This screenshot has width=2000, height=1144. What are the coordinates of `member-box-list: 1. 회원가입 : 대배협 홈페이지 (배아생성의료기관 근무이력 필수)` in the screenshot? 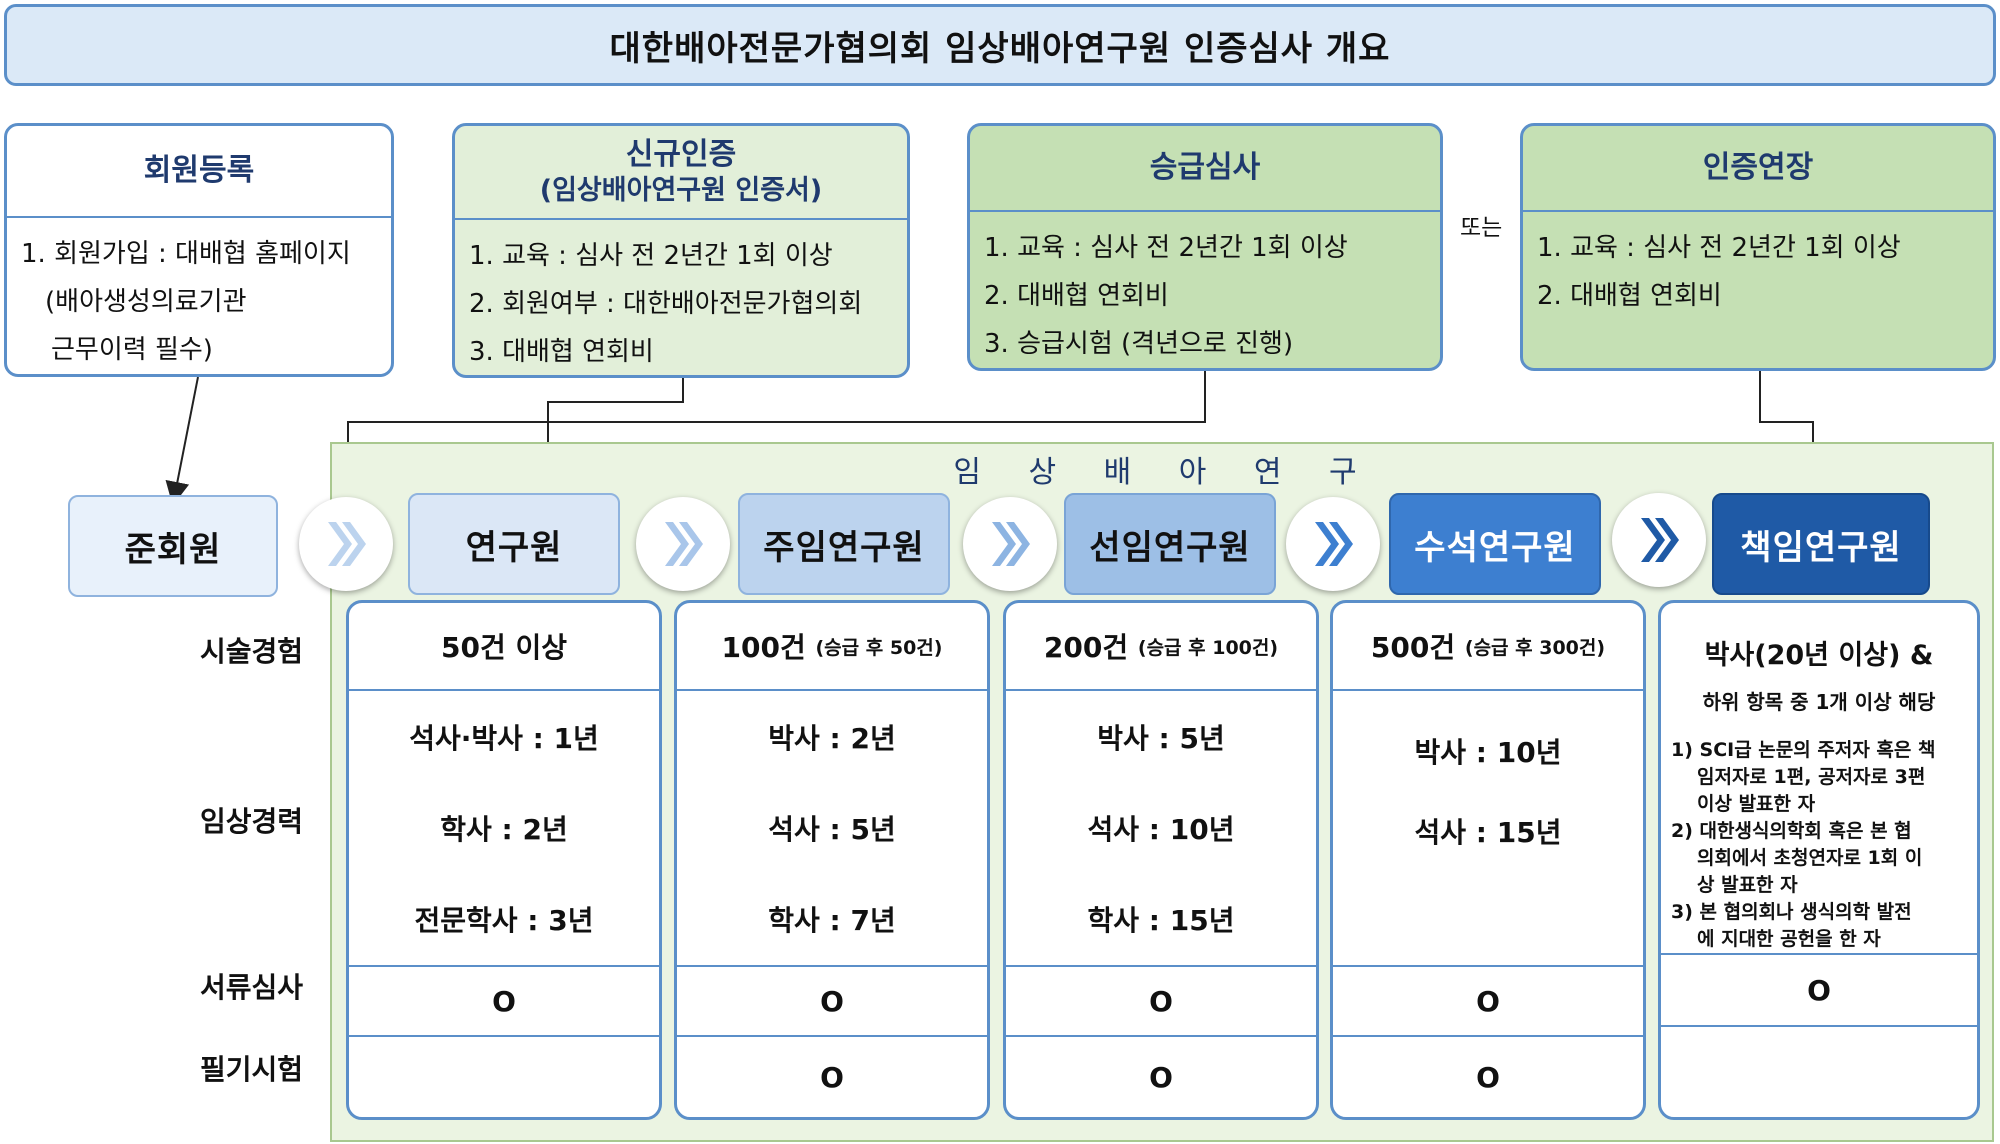 It's located at (199, 296).